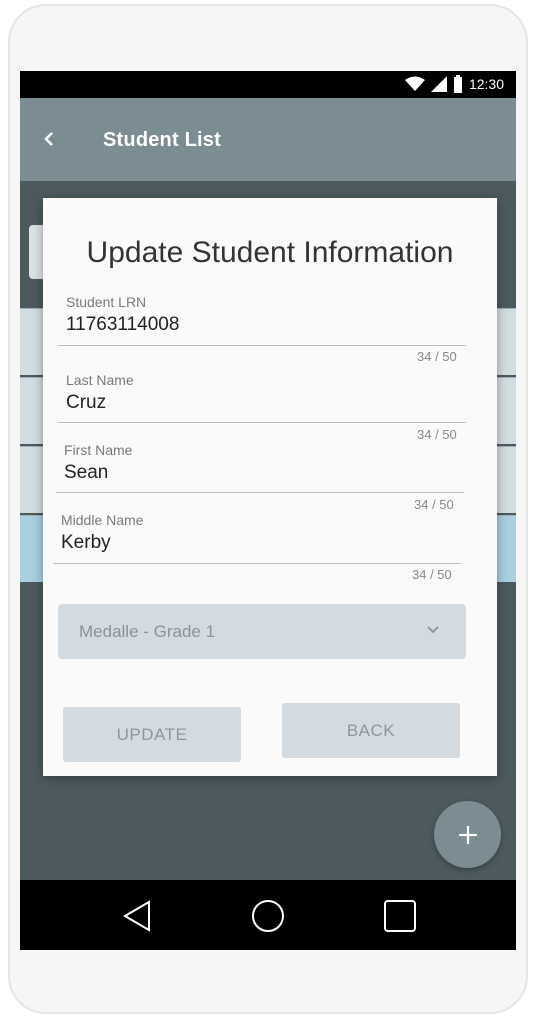 The width and height of the screenshot is (538, 1020). I want to click on section-select: Medalle - Grade 1, so click(262, 631).